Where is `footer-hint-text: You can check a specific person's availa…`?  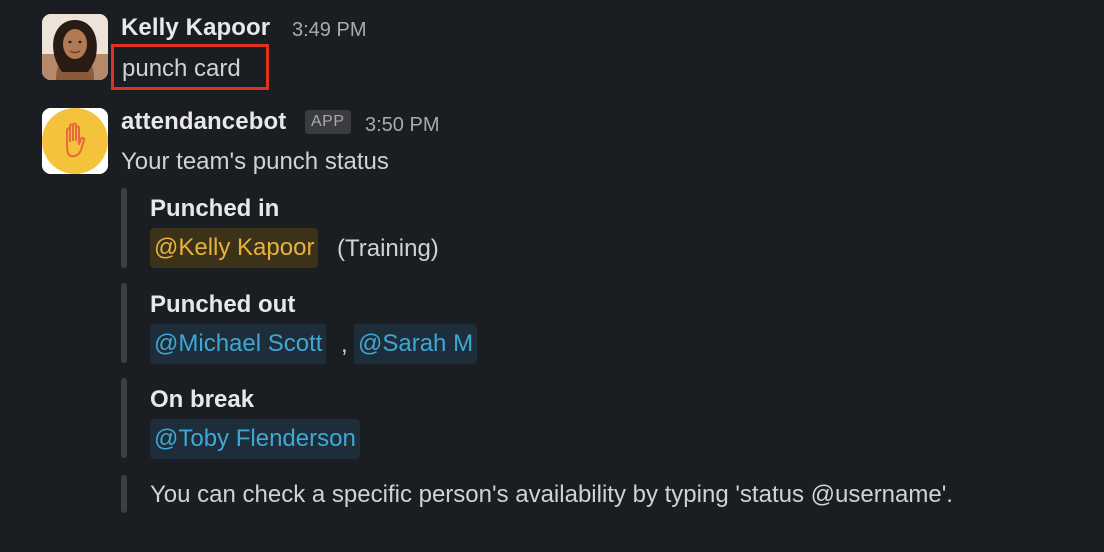
footer-hint-text: You can check a specific person's availa… is located at coordinates (551, 494).